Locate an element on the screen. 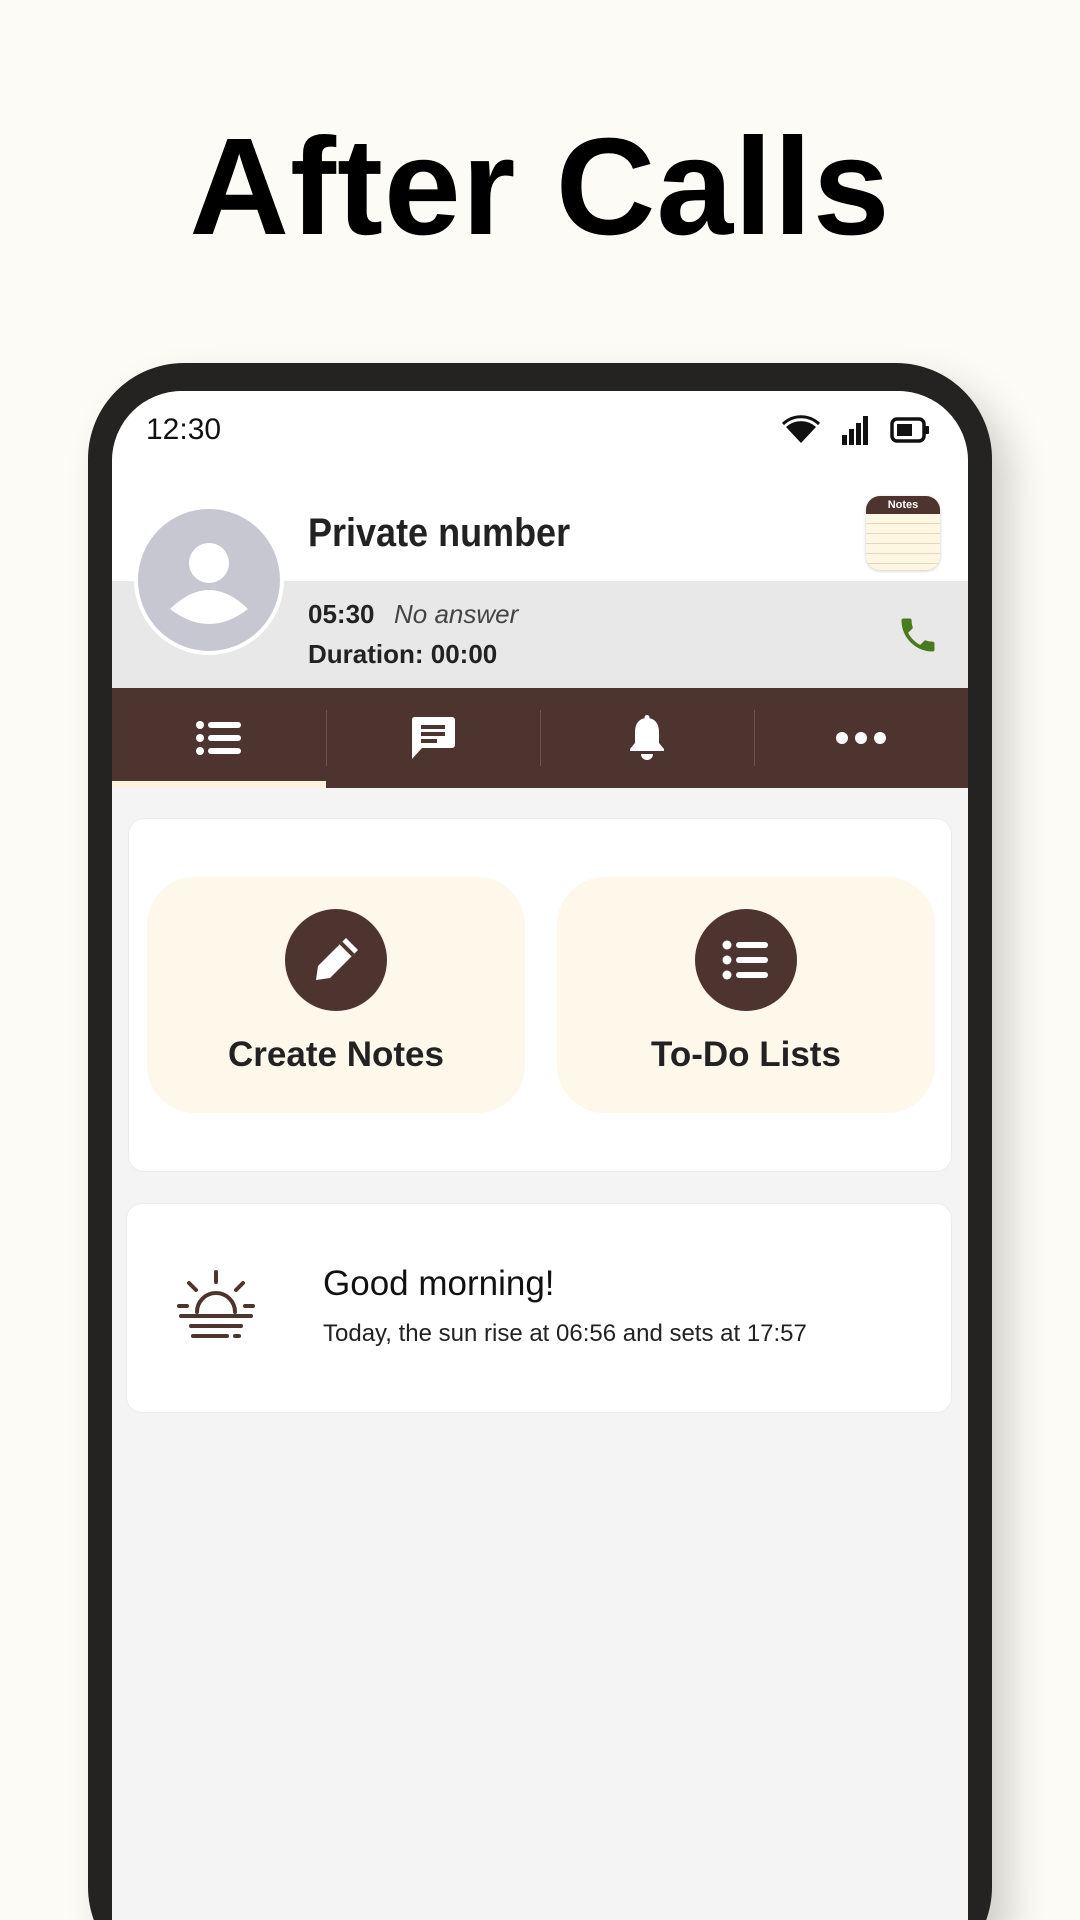  list-icon is located at coordinates (218, 738).